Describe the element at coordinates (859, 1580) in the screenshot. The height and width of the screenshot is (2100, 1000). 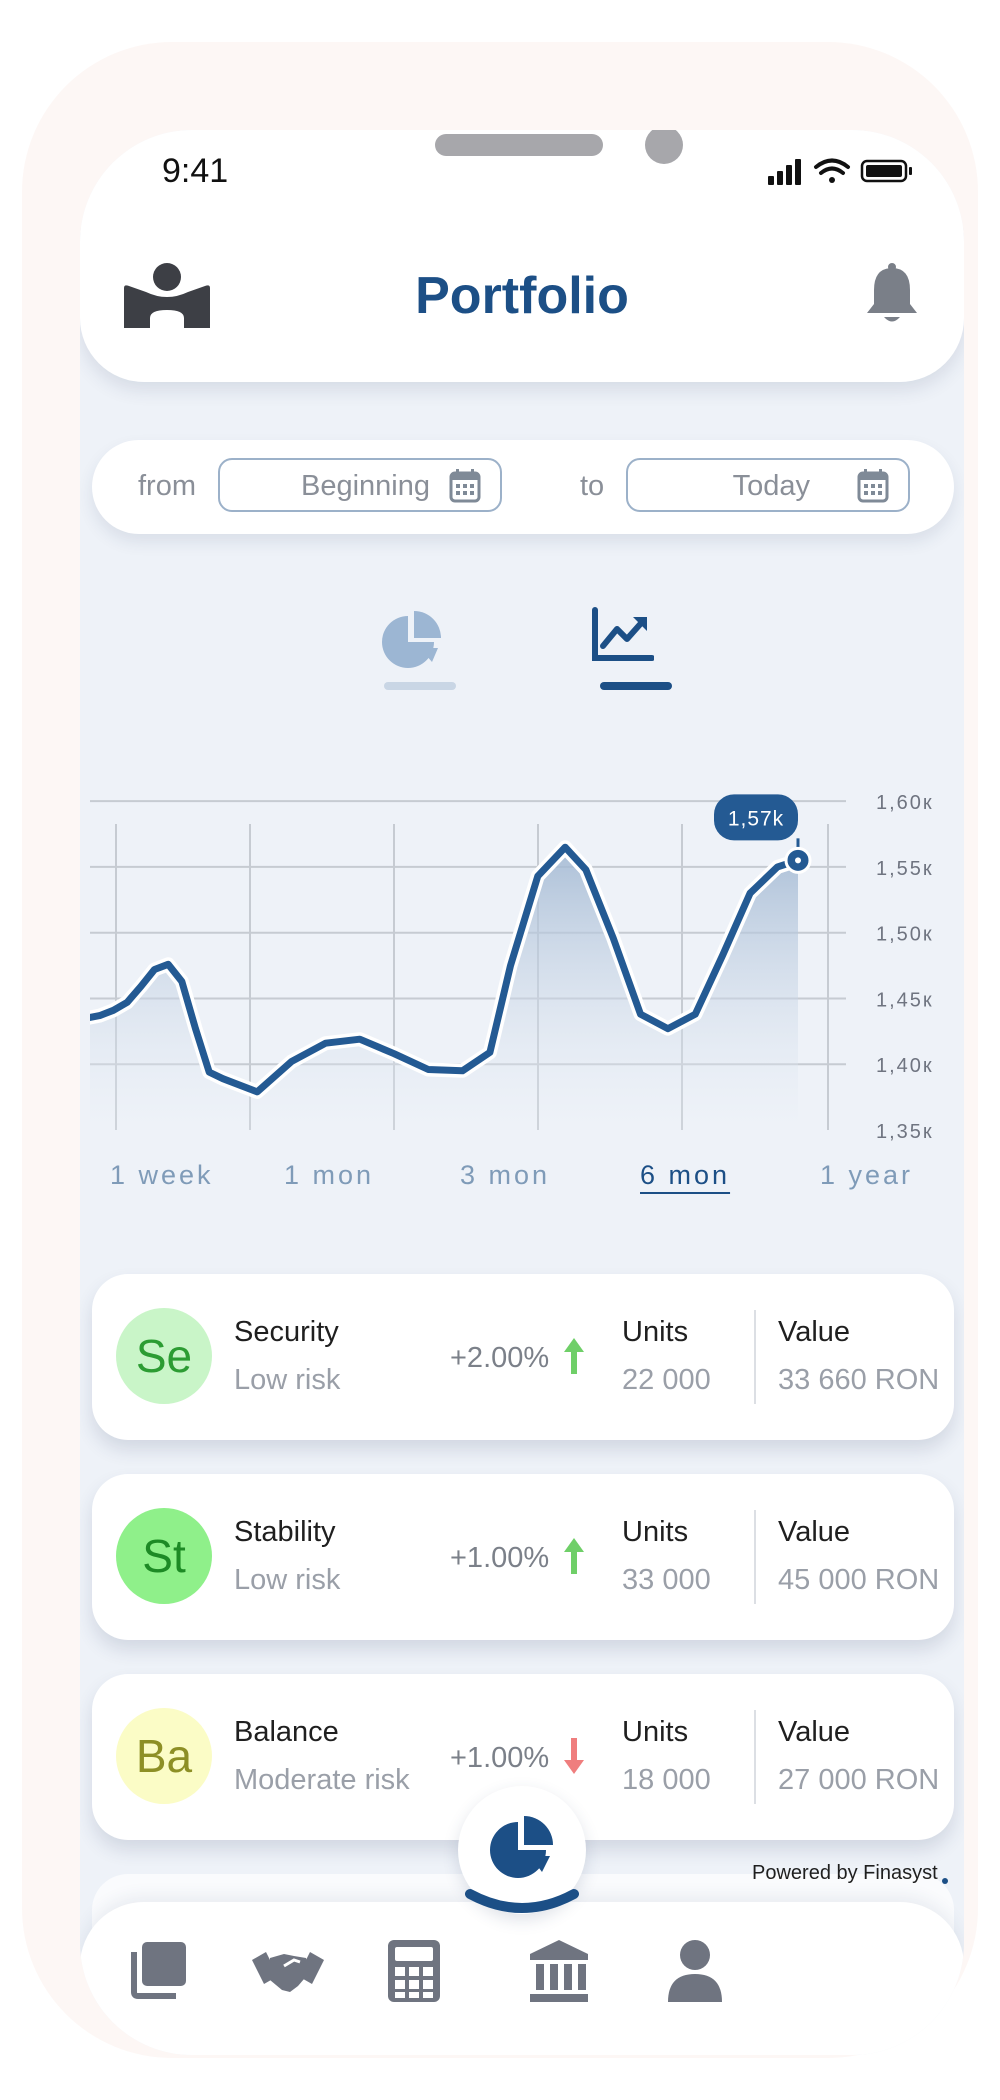
I see `value-amount: 45 000 RON` at that location.